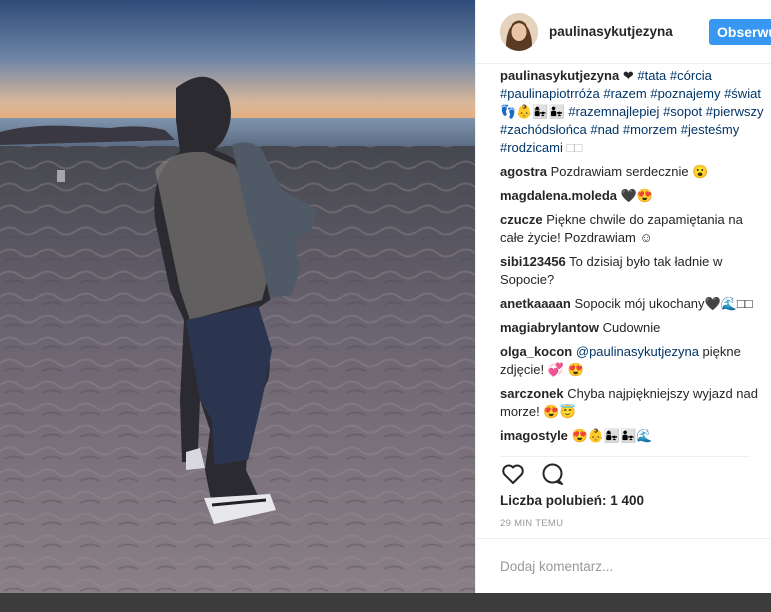  I want to click on comment-item: agostra Pozdrawiam serdecznie 😮, so click(635, 172).